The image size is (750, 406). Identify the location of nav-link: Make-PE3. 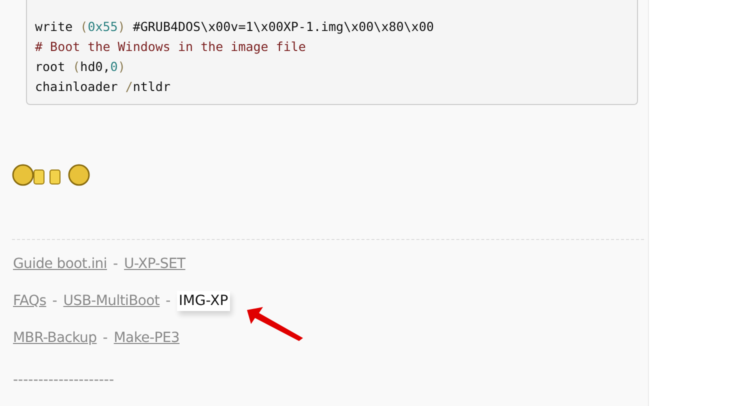
(147, 338).